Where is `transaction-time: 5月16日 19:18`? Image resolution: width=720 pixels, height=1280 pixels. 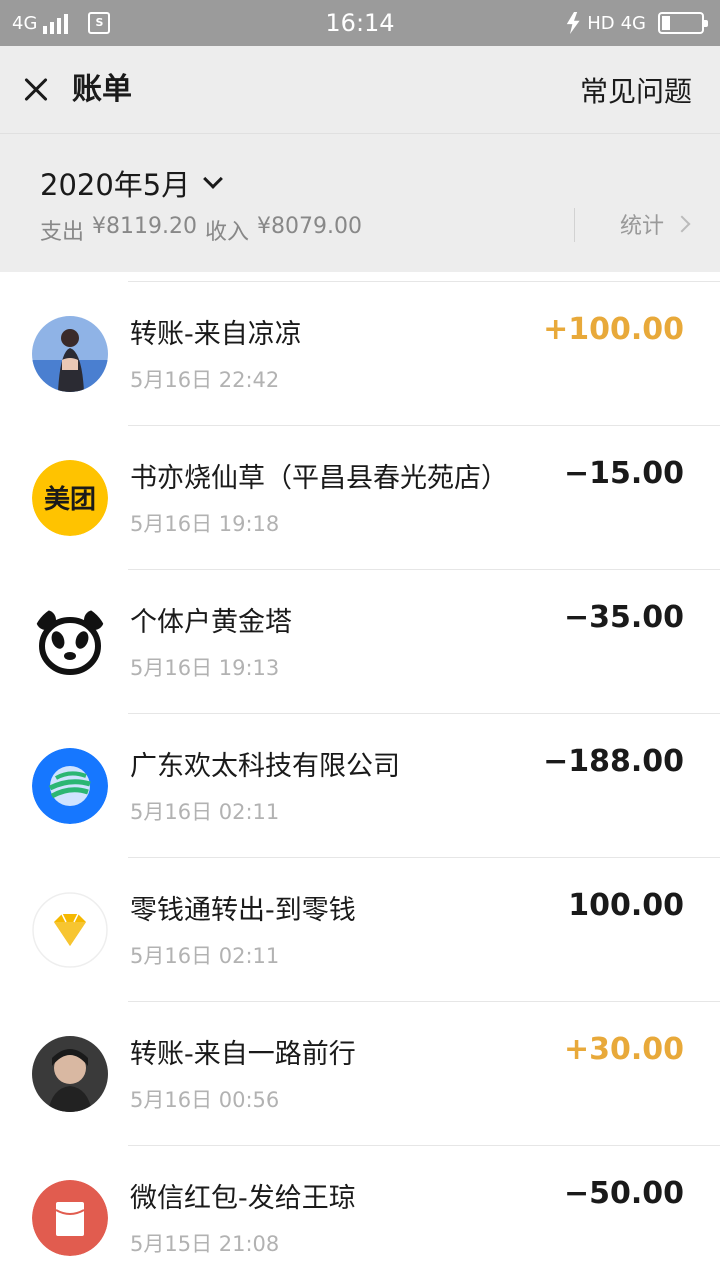 transaction-time: 5月16日 19:18 is located at coordinates (205, 524).